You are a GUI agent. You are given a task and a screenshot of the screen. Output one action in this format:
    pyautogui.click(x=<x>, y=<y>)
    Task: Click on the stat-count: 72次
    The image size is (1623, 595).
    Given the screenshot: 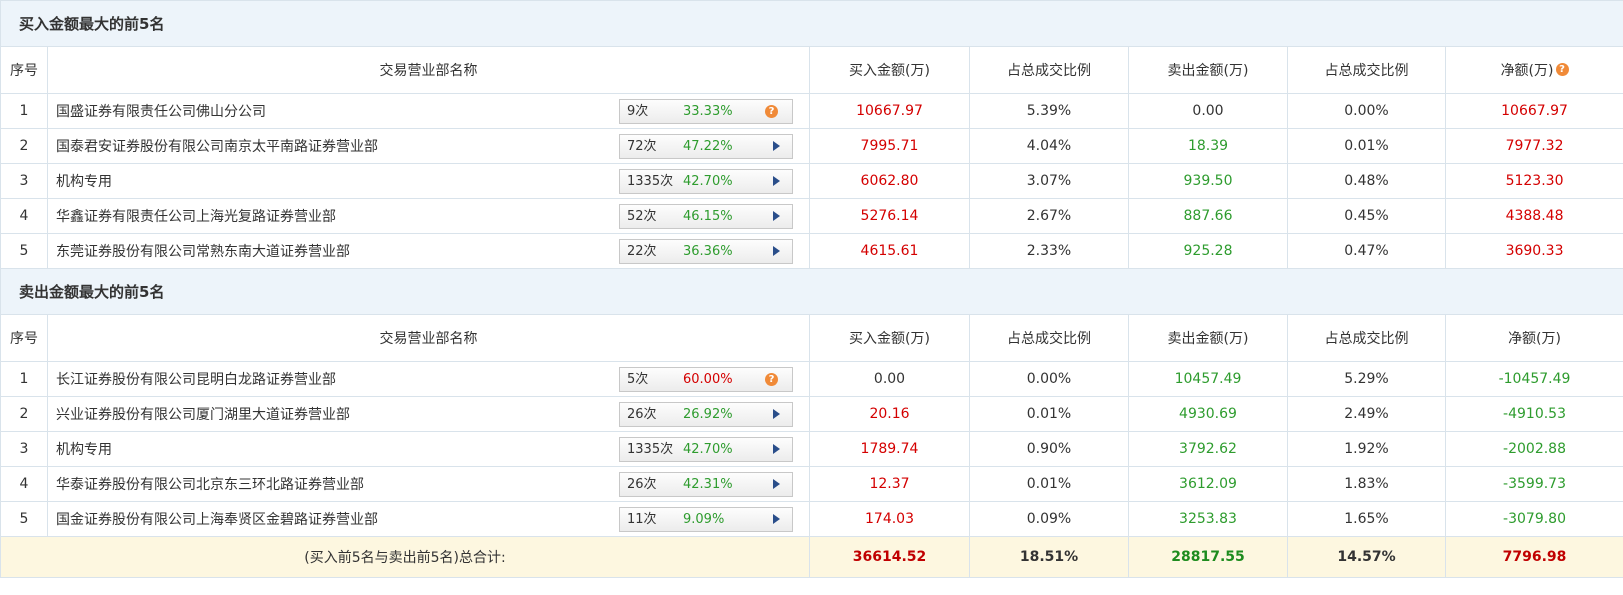 What is the action you would take?
    pyautogui.click(x=642, y=146)
    